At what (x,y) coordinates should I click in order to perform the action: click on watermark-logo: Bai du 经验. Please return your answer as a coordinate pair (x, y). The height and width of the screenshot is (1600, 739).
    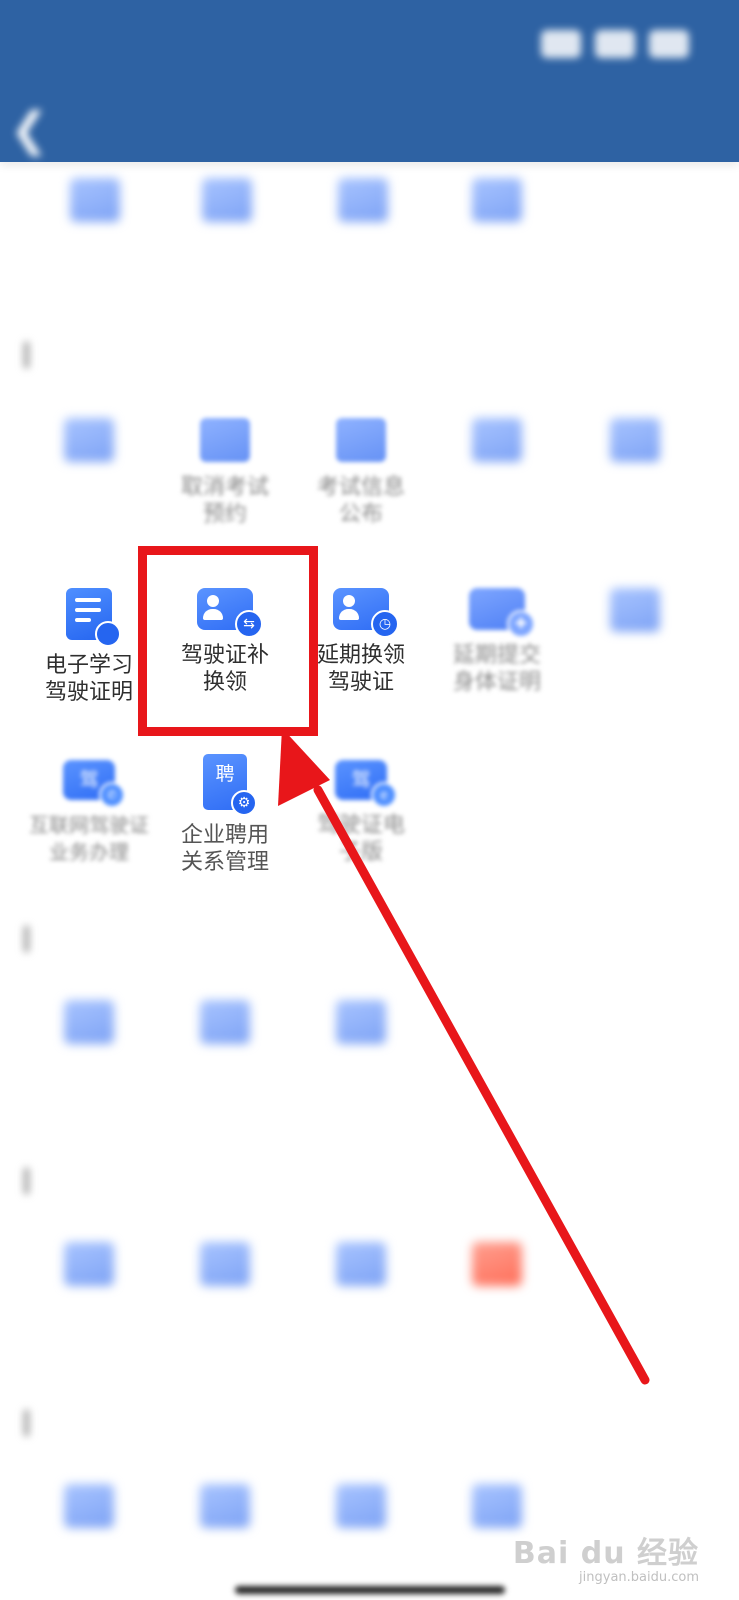
    Looking at the image, I should click on (605, 1553).